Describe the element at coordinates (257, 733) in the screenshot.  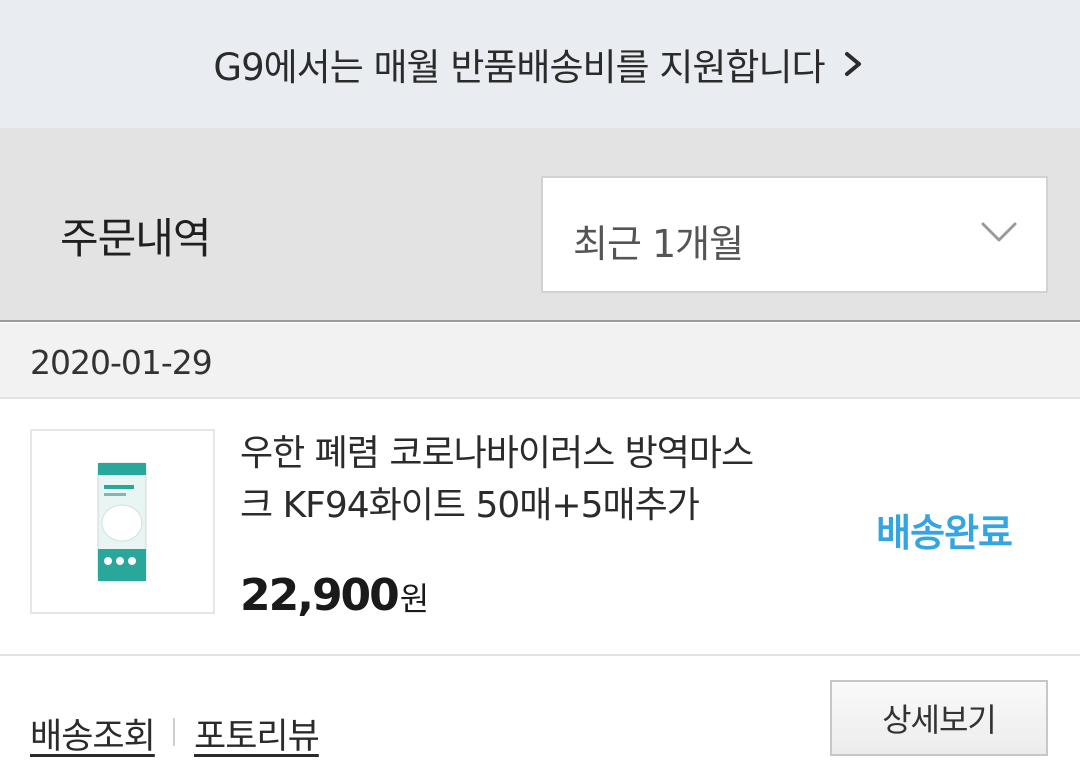
I see `photo-review-link: 포토리뷰` at that location.